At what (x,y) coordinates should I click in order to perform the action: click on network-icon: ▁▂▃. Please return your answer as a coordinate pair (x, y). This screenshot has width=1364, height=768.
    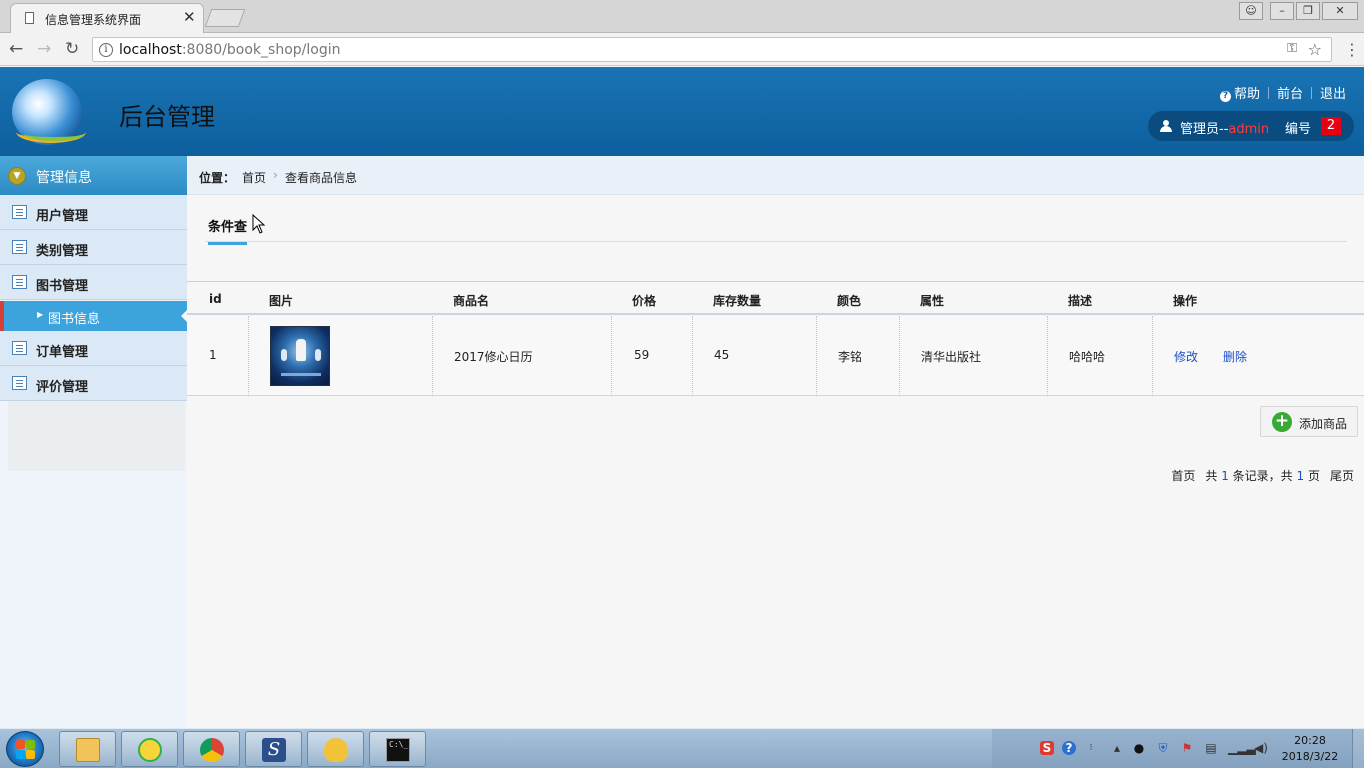
    Looking at the image, I should click on (1242, 748).